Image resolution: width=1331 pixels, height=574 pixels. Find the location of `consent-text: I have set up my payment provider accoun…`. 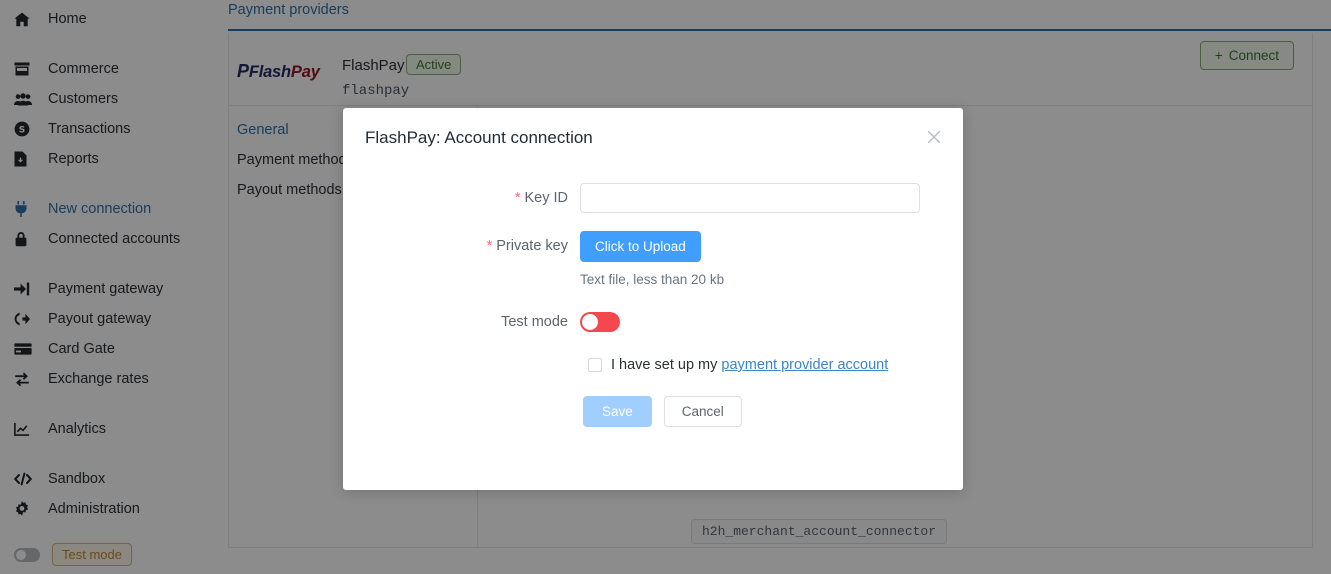

consent-text: I have set up my payment provider accoun… is located at coordinates (749, 365).